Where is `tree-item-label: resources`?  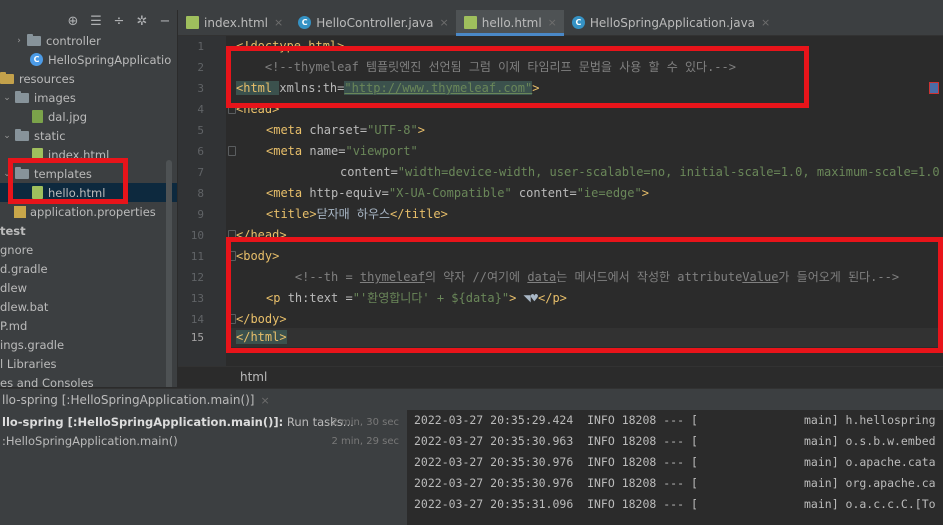 tree-item-label: resources is located at coordinates (47, 78).